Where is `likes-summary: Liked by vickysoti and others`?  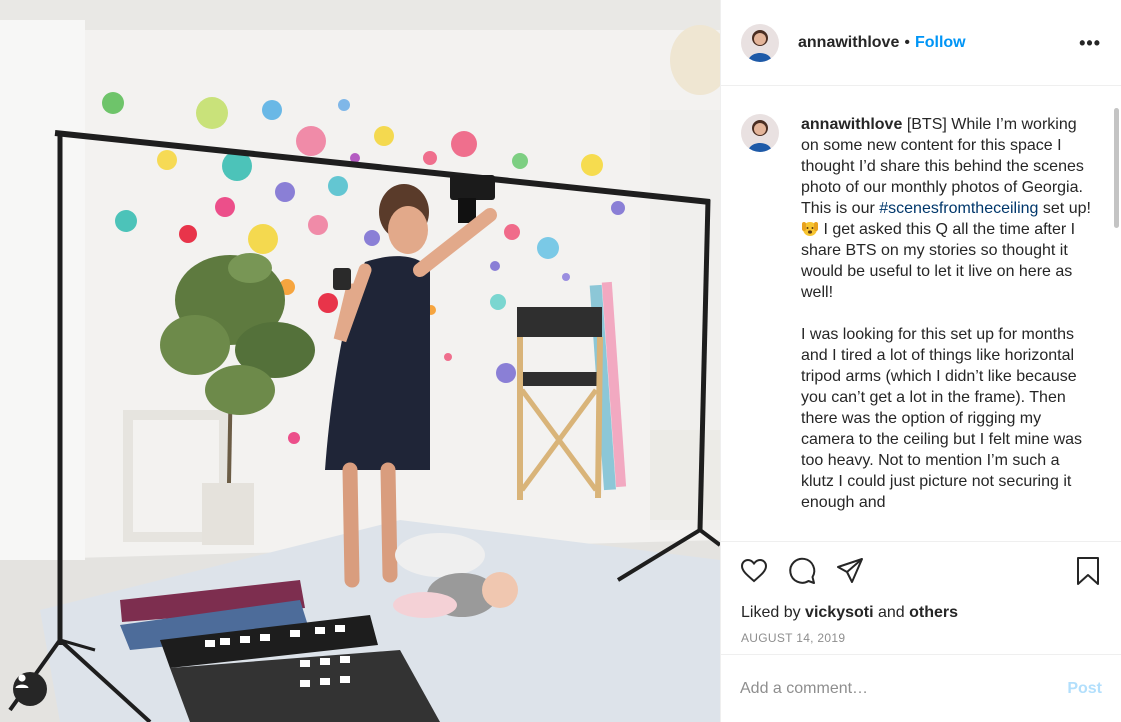 likes-summary: Liked by vickysoti and others is located at coordinates (921, 613).